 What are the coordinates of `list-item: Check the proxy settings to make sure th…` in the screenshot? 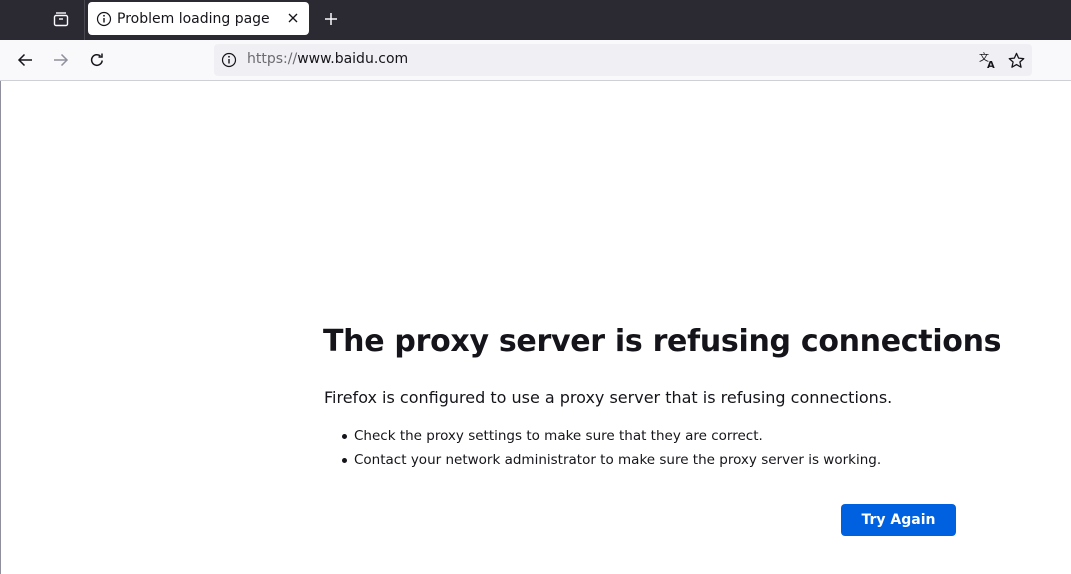 It's located at (611, 438).